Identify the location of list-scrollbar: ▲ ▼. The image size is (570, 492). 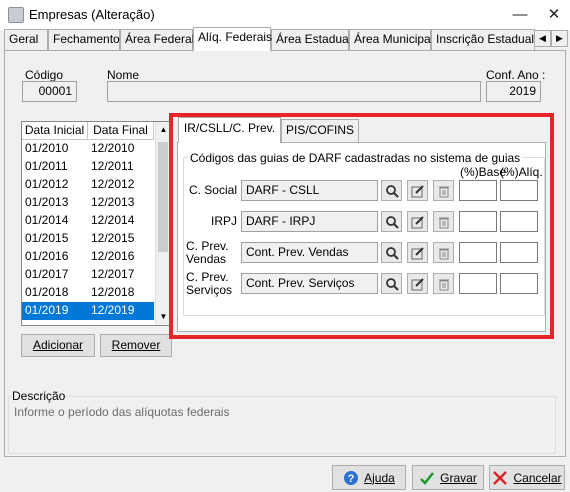
(162, 223).